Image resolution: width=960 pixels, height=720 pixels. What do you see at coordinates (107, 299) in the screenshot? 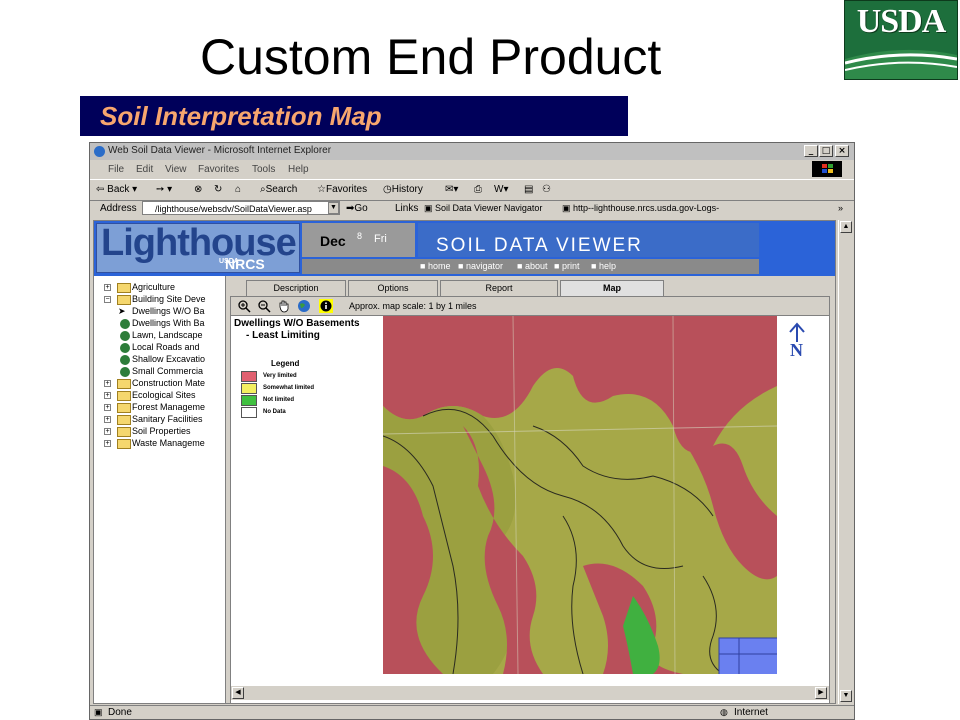
I see `collapse-icon: −` at bounding box center [107, 299].